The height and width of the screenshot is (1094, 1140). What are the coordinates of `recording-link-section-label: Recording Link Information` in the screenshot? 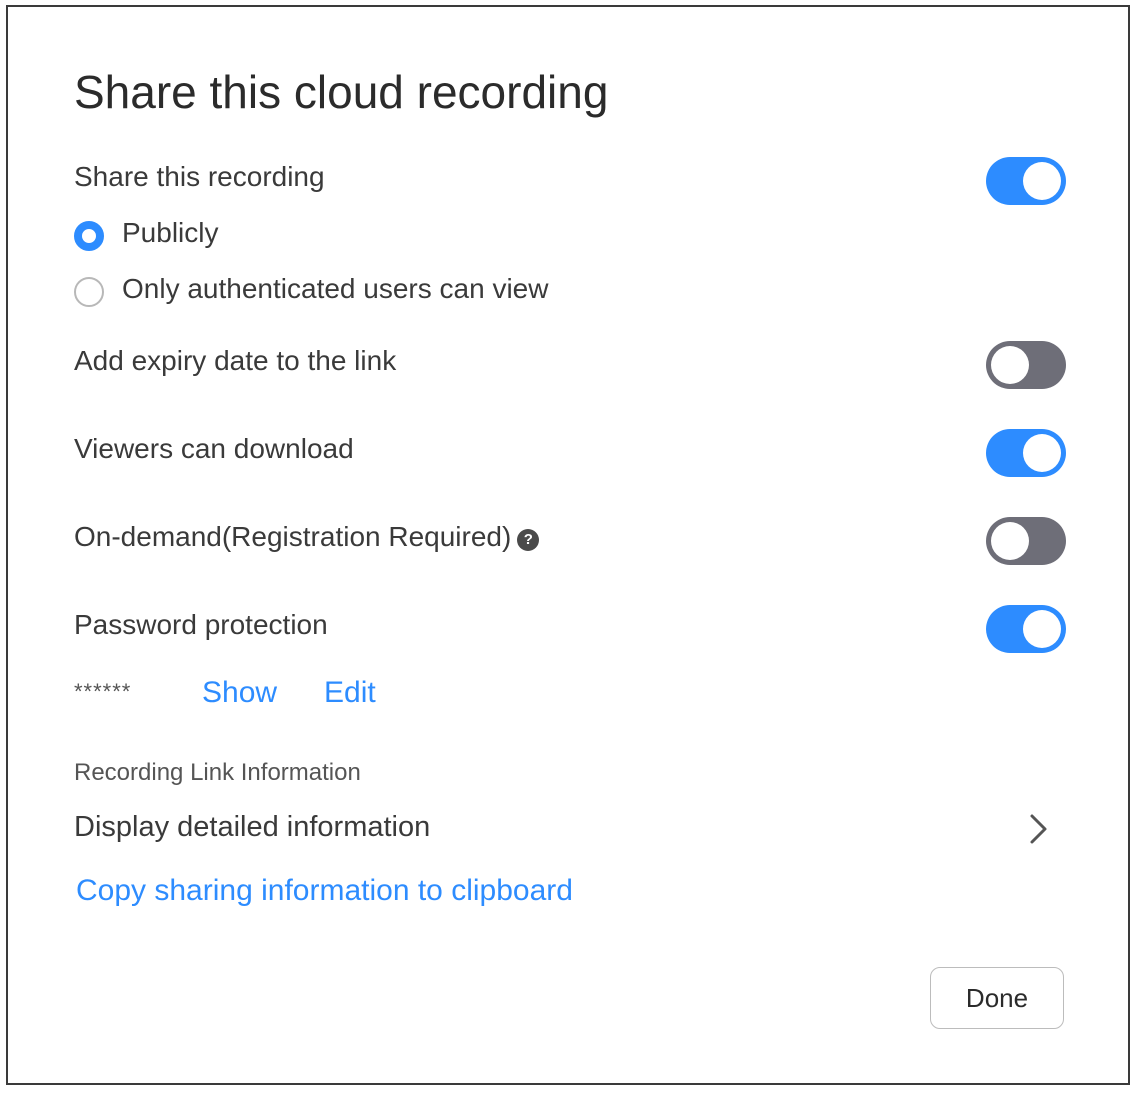 It's located at (217, 772).